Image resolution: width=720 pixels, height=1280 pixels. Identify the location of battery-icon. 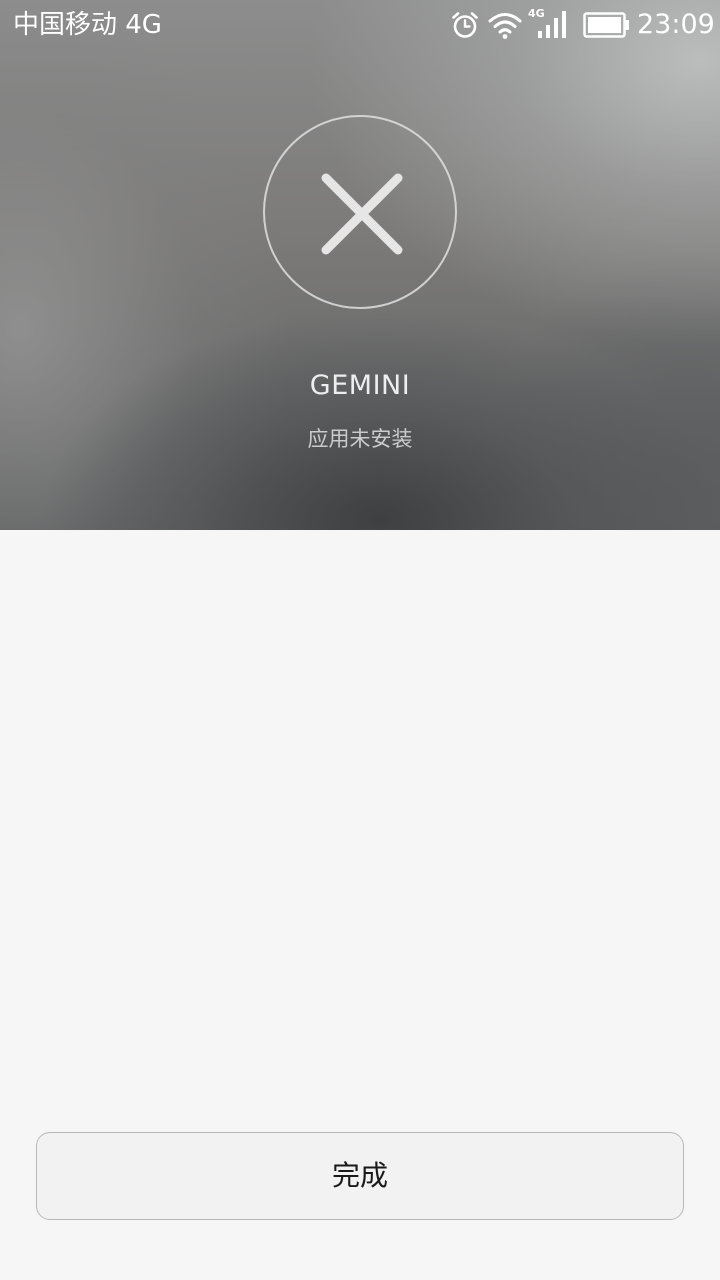
(606, 25).